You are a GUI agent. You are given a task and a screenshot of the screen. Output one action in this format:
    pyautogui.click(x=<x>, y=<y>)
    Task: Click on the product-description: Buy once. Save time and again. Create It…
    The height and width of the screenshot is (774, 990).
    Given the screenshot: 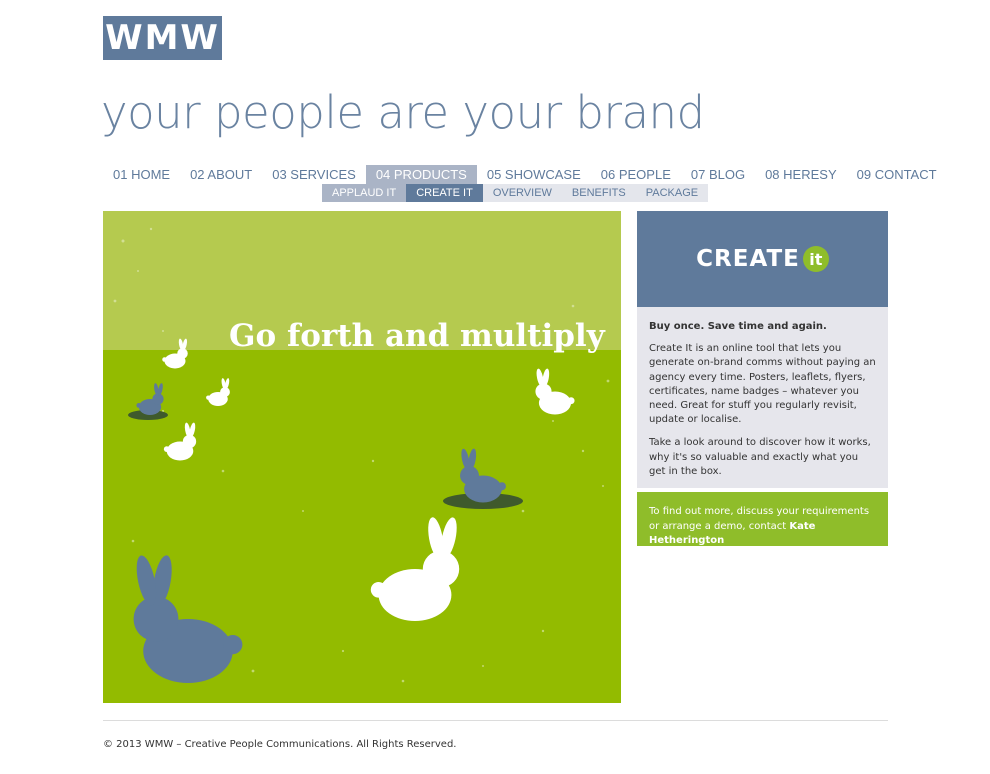 What is the action you would take?
    pyautogui.click(x=762, y=397)
    